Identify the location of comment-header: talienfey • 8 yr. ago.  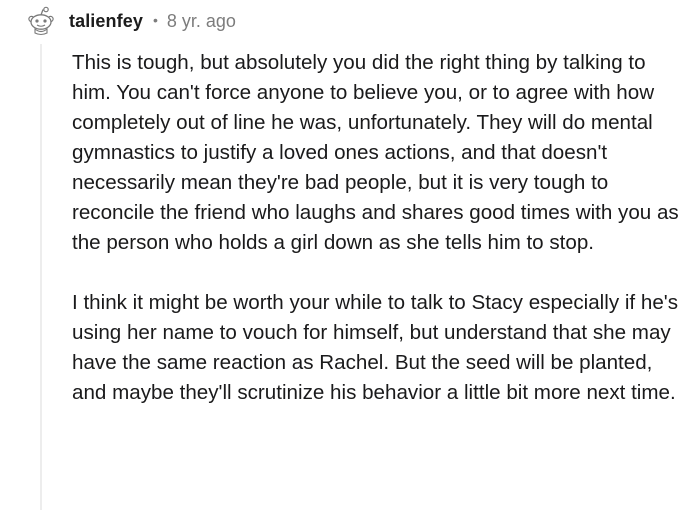
(131, 21).